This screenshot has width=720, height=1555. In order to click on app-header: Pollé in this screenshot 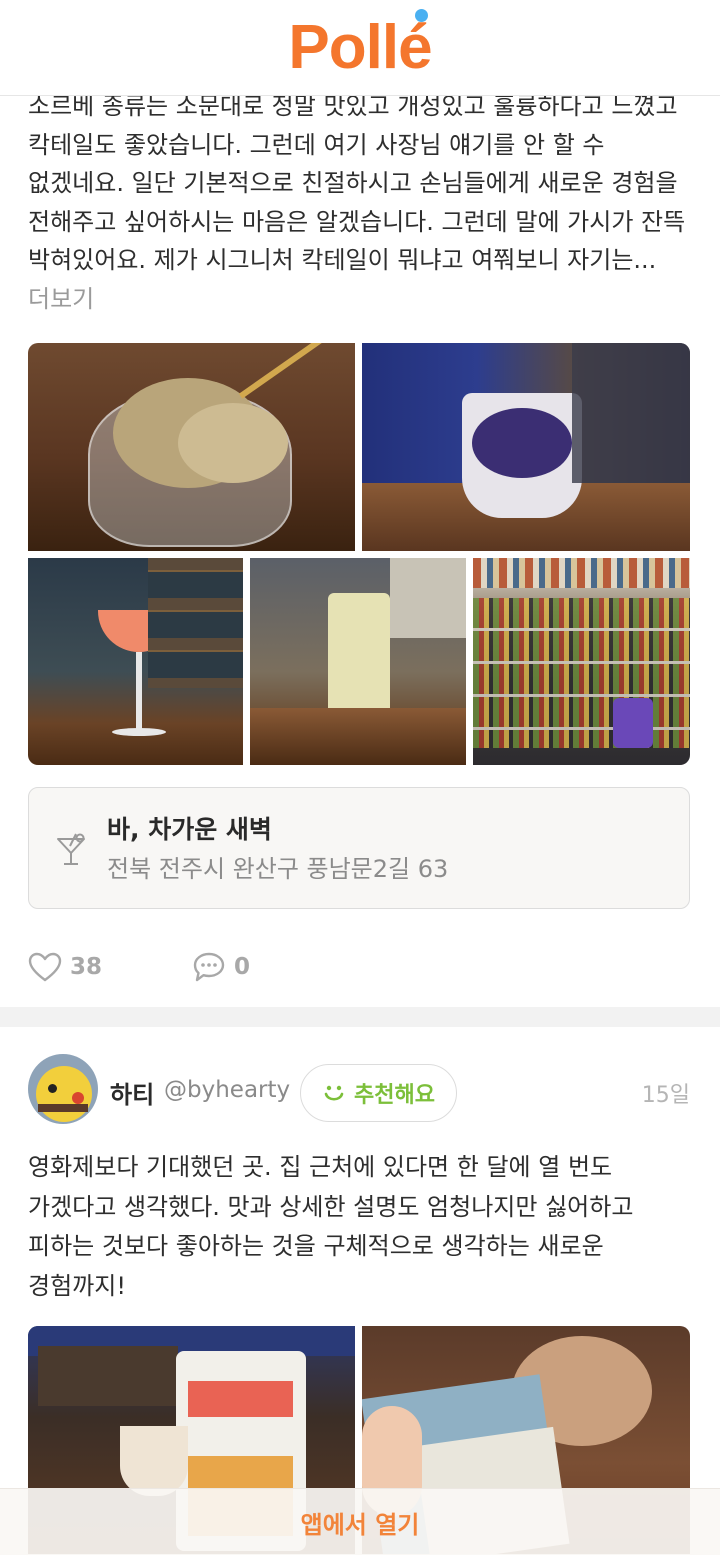, I will do `click(360, 48)`.